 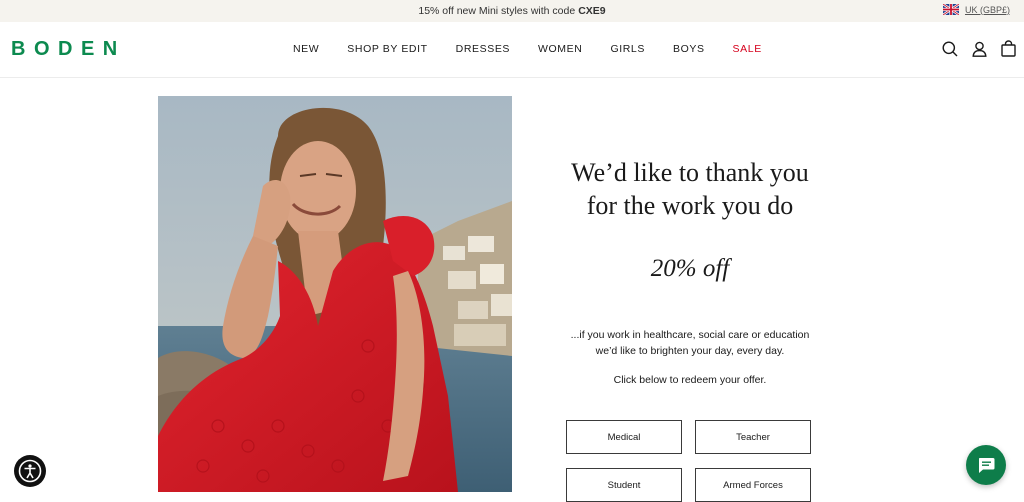 I want to click on nav-item-boys: BOYS, so click(x=689, y=49).